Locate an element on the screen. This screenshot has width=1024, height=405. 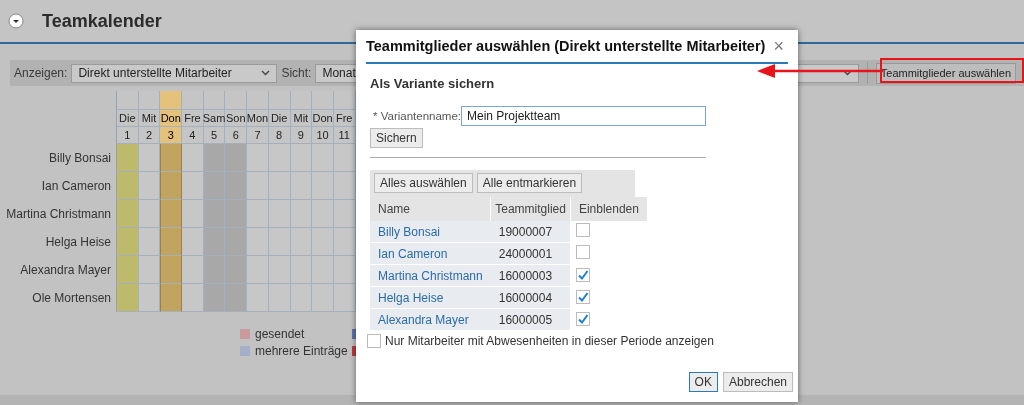
weekday-cell: Die is located at coordinates (128, 118).